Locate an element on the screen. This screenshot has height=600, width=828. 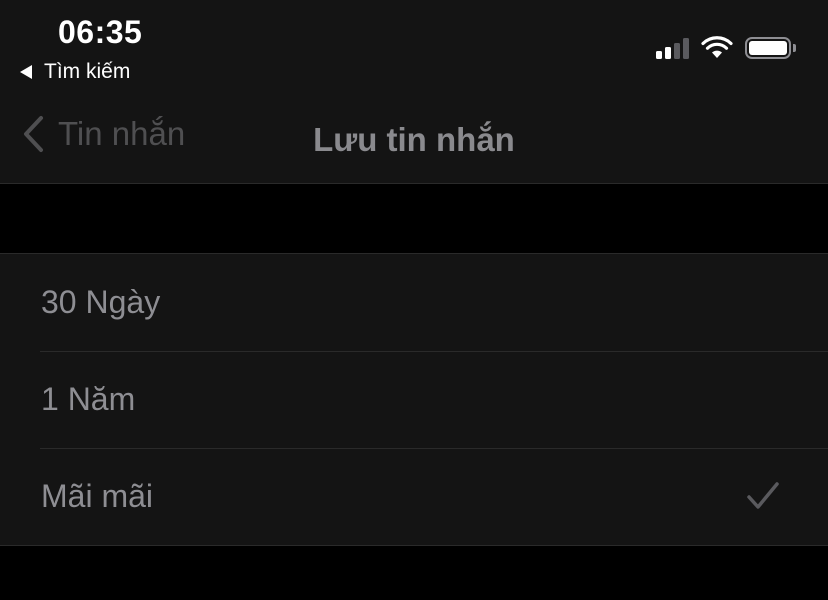
back-to-app-label: Tìm kiếm is located at coordinates (87, 71).